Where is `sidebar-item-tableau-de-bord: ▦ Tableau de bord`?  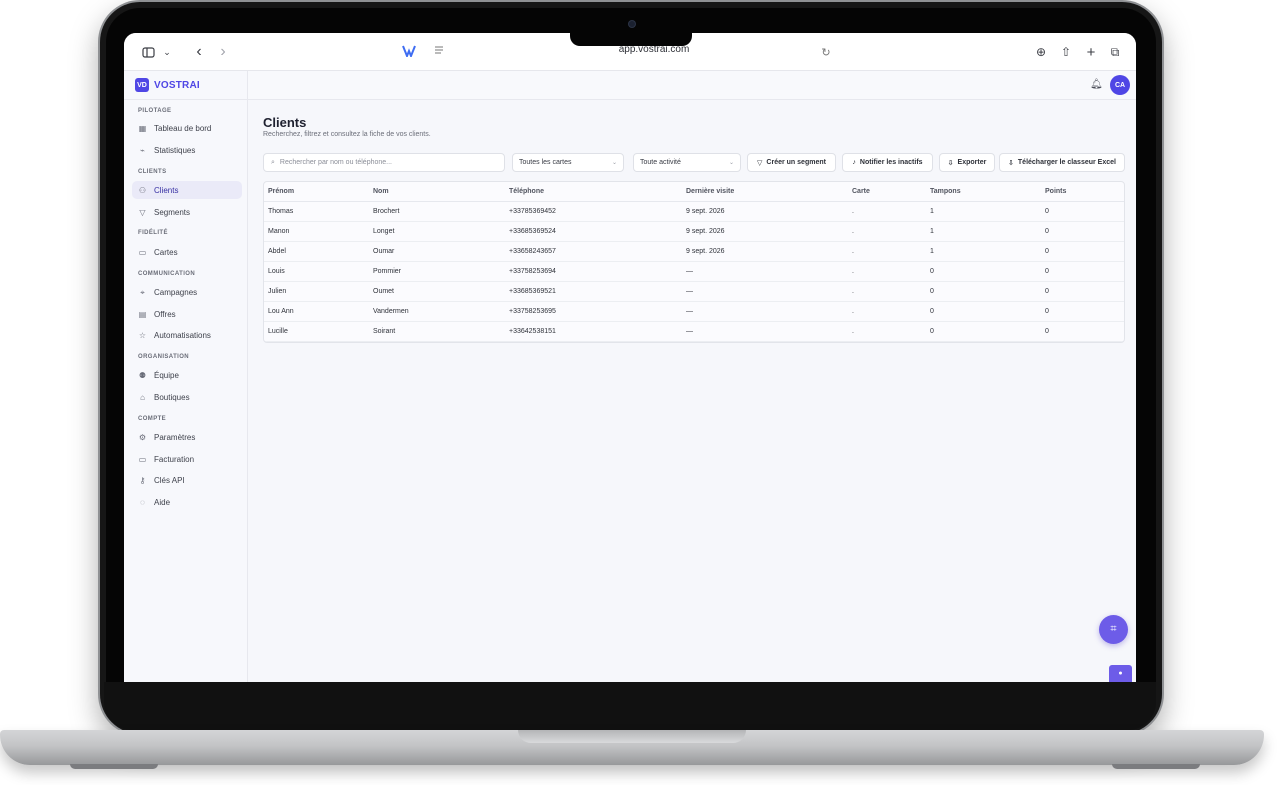 sidebar-item-tableau-de-bord: ▦ Tableau de bord is located at coordinates (187, 128).